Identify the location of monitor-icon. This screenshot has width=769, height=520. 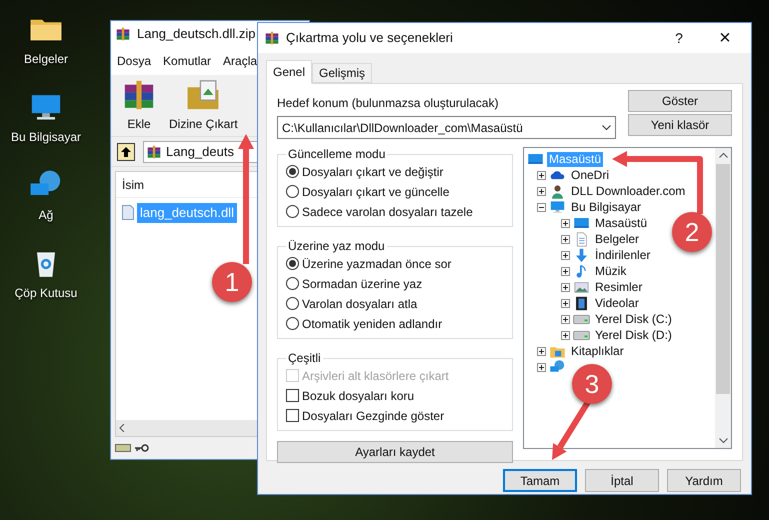
(557, 207).